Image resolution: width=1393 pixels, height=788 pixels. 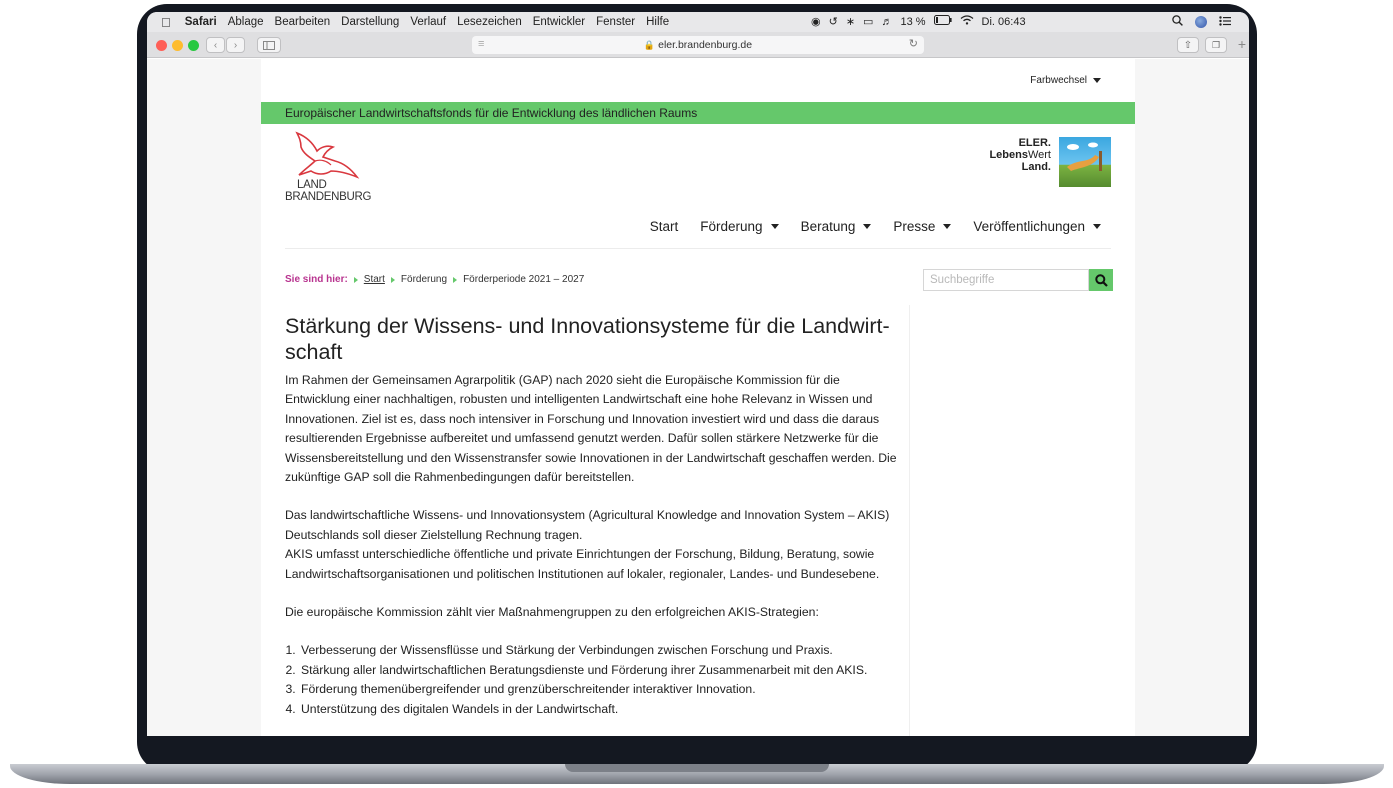 I want to click on menu-safari: Safari, so click(x=201, y=22).